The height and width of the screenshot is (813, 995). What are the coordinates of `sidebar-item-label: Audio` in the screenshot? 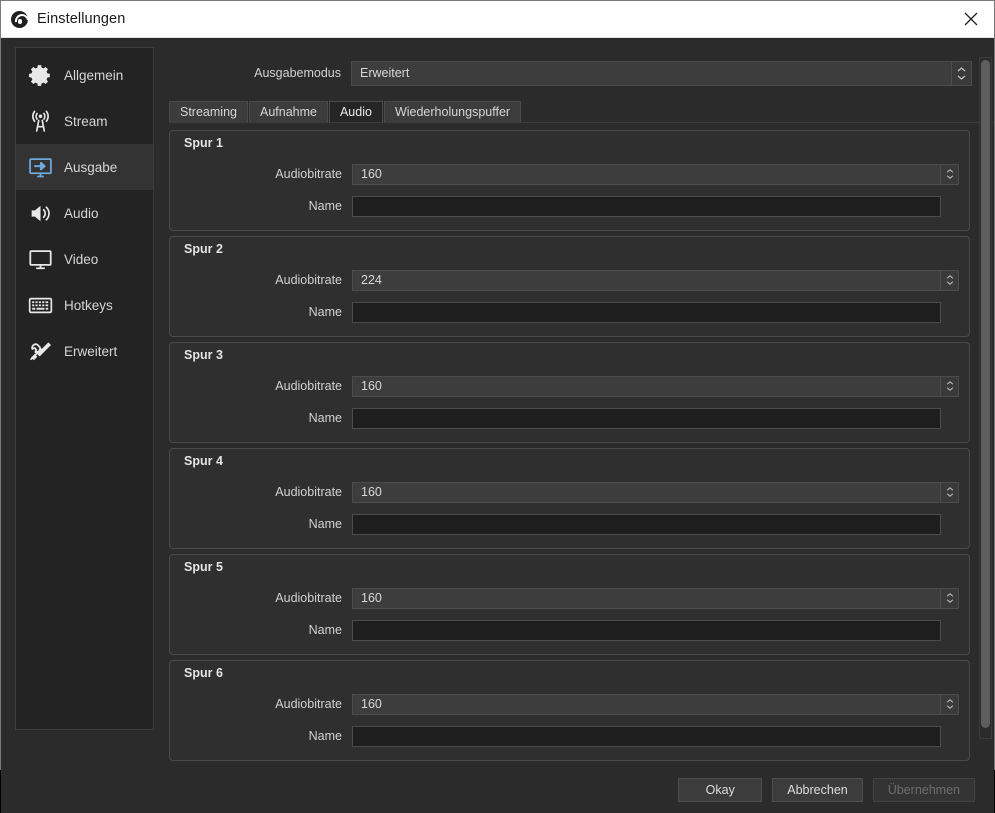 It's located at (81, 213).